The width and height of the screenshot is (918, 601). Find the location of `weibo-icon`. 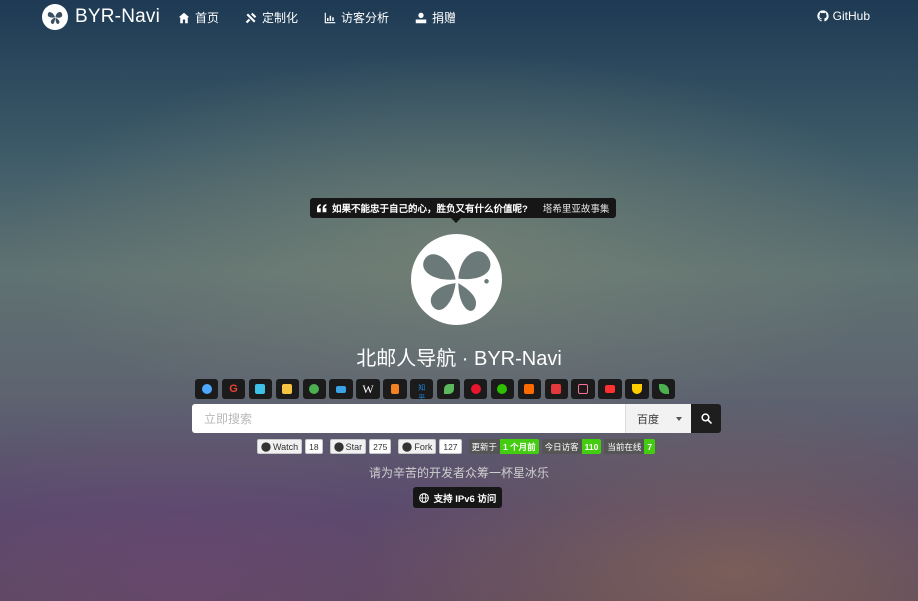

weibo-icon is located at coordinates (475, 389).